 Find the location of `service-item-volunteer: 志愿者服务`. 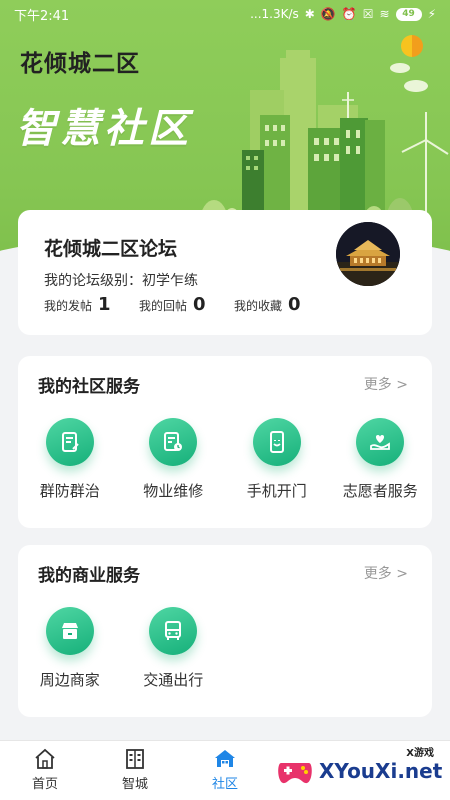

service-item-volunteer: 志愿者服务 is located at coordinates (381, 459).